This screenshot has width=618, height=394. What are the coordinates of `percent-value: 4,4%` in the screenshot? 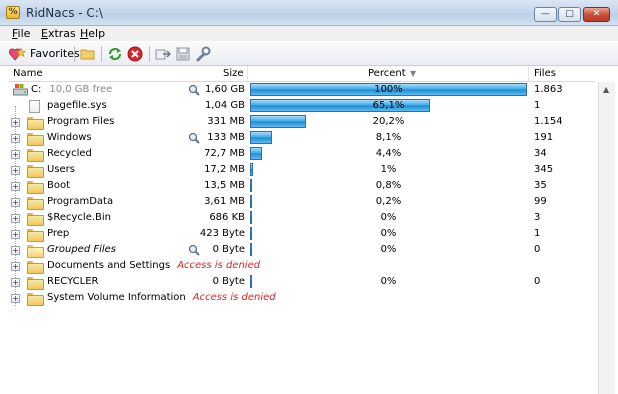 It's located at (388, 153).